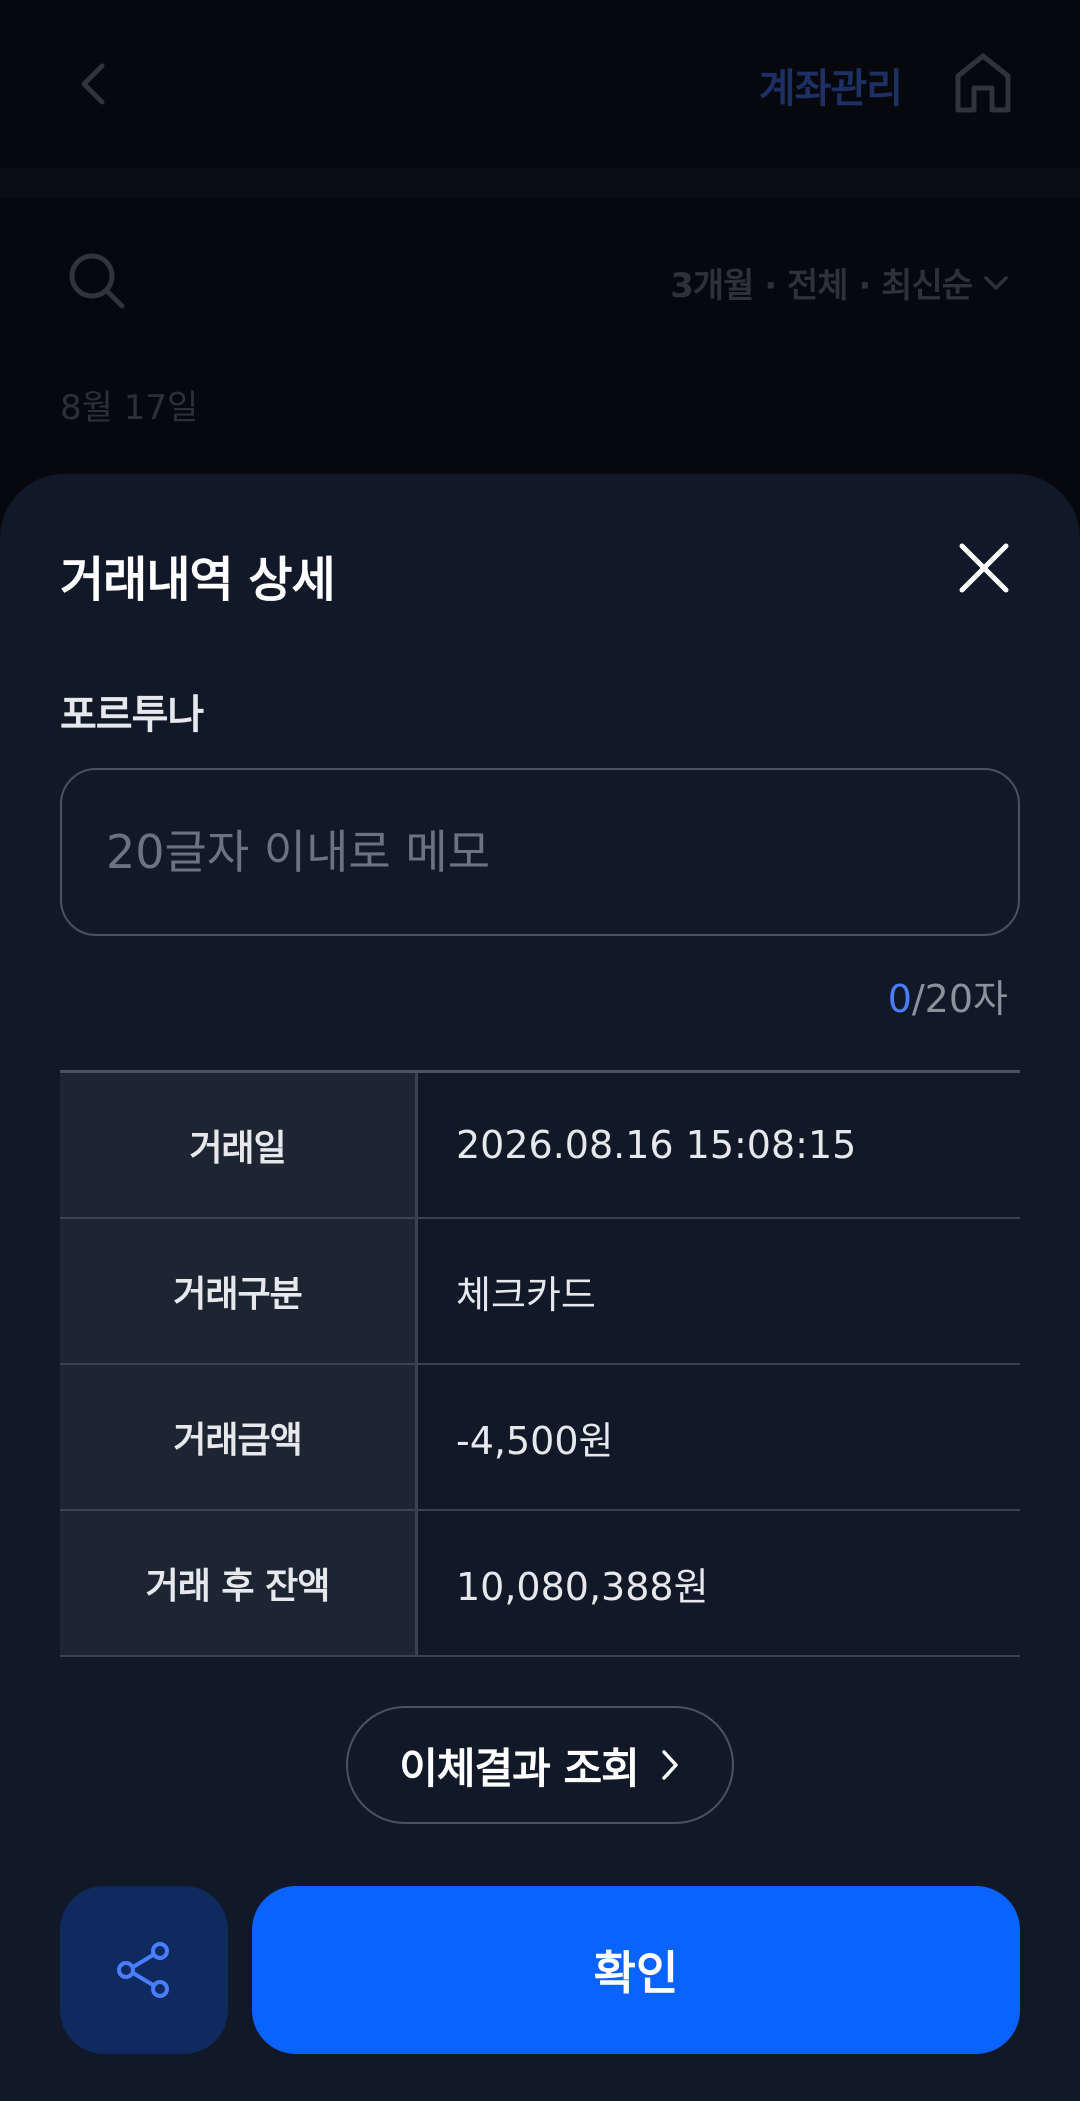 The height and width of the screenshot is (2101, 1080). I want to click on detail-value: 체크카드, so click(526, 1294).